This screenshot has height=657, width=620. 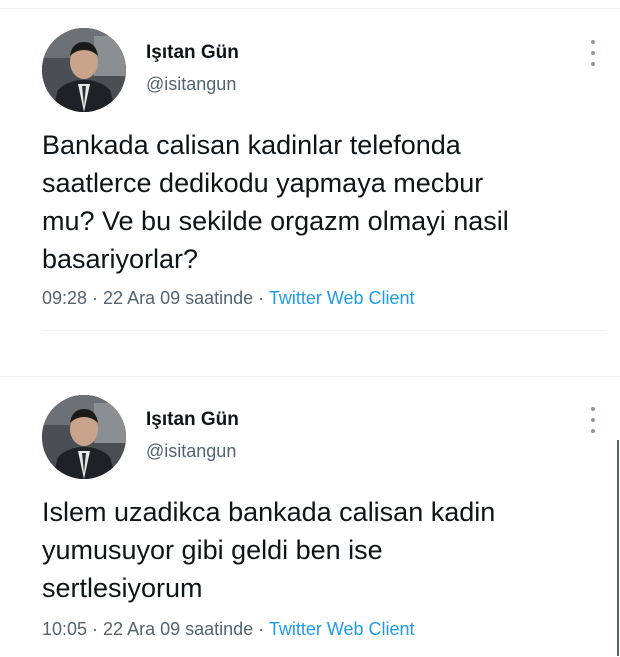 I want to click on tweet-timestamp: 09:28 · 22 Ara 09 saatinde ·, so click(x=155, y=298).